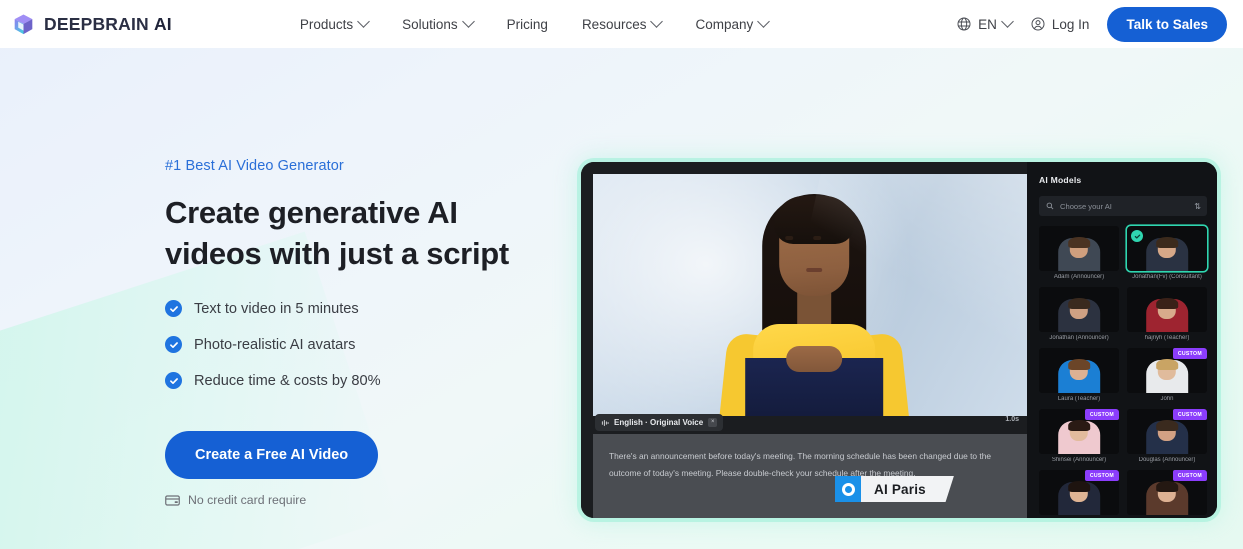  What do you see at coordinates (1197, 206) in the screenshot?
I see `sort-icon: ⇅` at bounding box center [1197, 206].